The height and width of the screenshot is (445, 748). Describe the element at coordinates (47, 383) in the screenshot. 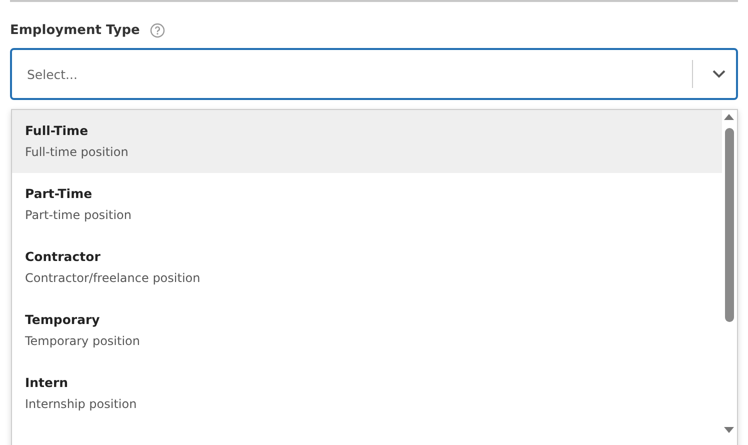

I see `option-title: Intern` at that location.